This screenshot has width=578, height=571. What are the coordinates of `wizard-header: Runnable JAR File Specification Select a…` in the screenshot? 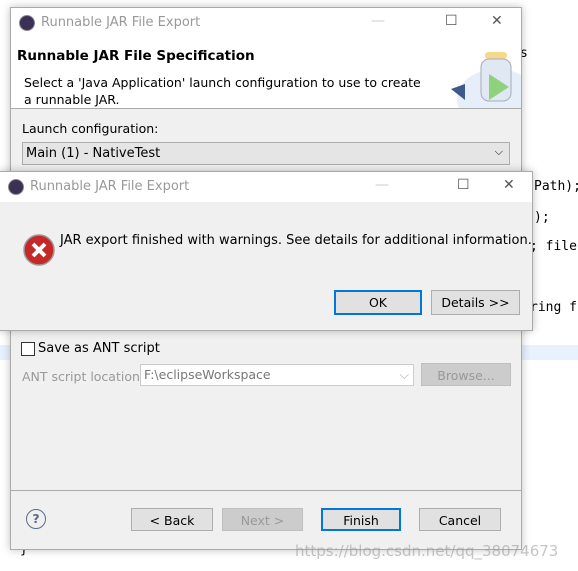 It's located at (266, 73).